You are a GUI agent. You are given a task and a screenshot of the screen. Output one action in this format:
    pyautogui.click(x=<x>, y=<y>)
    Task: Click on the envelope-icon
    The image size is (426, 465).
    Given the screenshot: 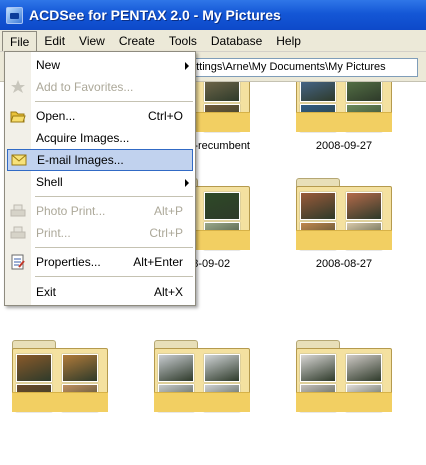 What is the action you would take?
    pyautogui.click(x=19, y=160)
    